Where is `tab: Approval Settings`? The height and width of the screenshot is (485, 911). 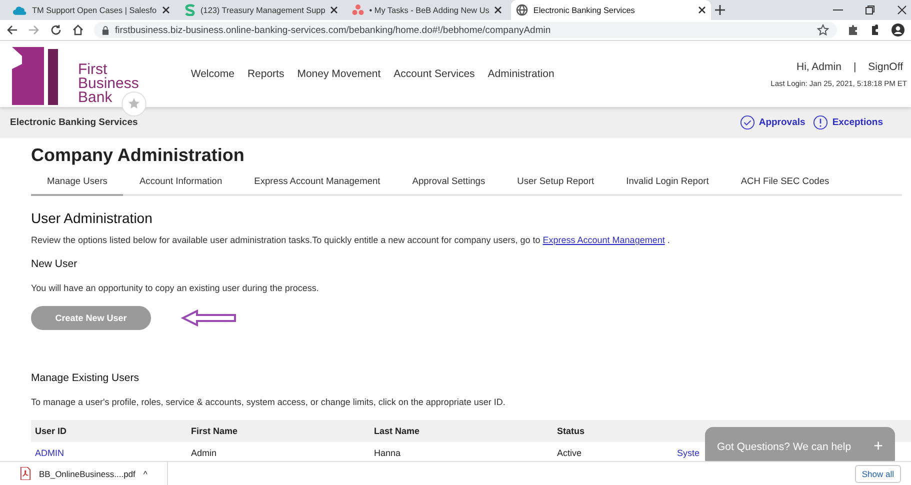
tab: Approval Settings is located at coordinates (449, 184).